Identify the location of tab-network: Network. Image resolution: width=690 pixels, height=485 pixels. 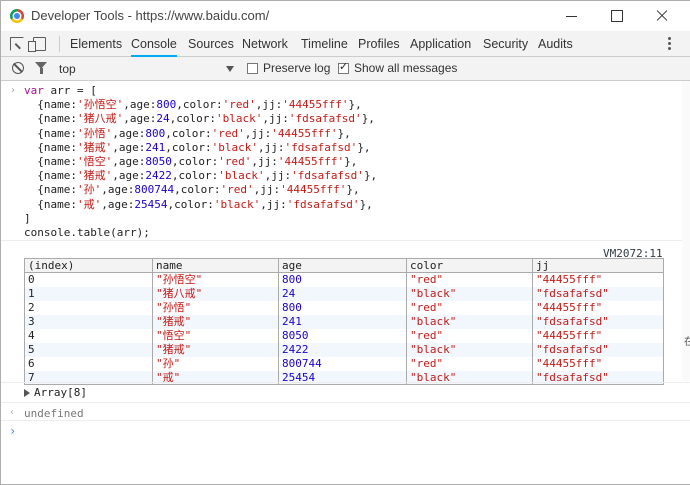
(265, 44).